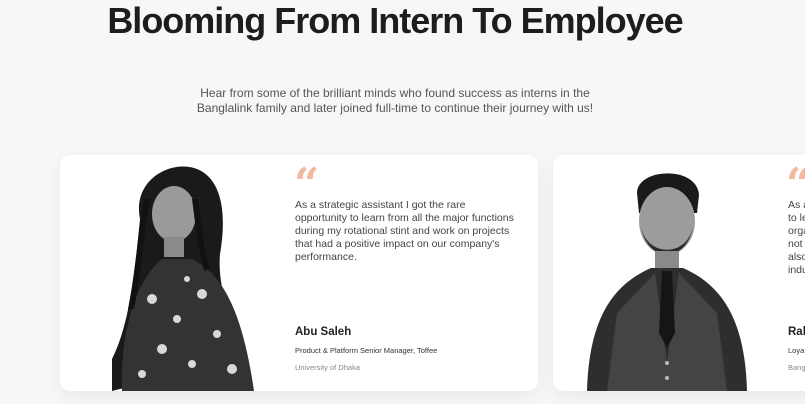 This screenshot has height=404, width=805. I want to click on quote-line: orga, so click(796, 231).